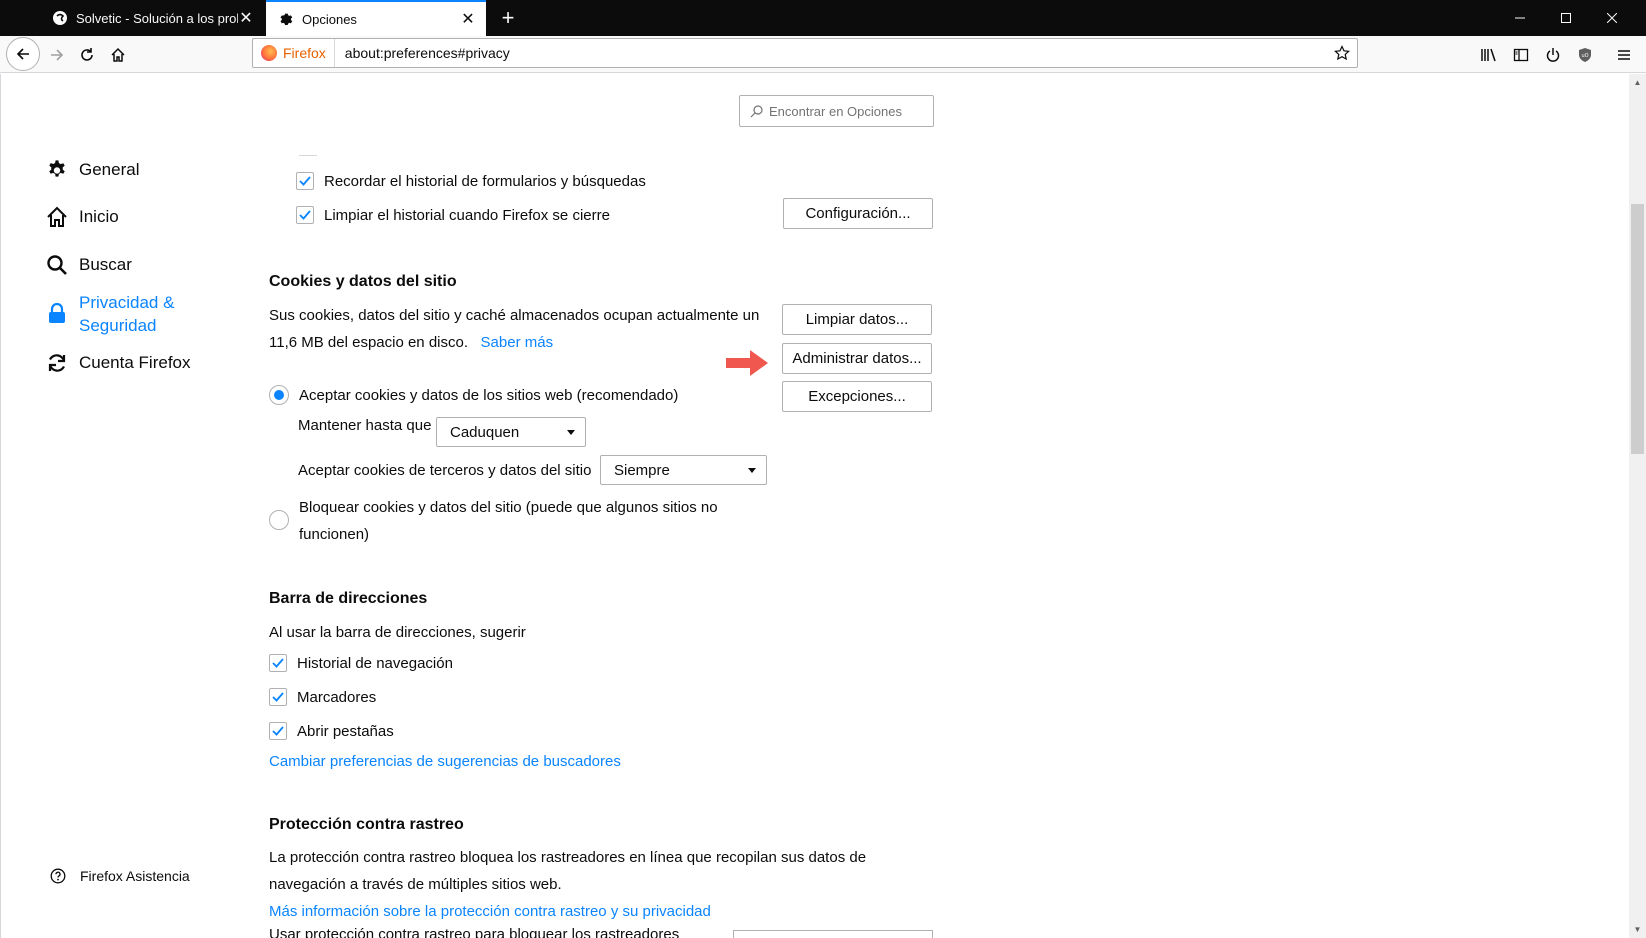  Describe the element at coordinates (511, 432) in the screenshot. I see `keep-until-select: Caduquen` at that location.